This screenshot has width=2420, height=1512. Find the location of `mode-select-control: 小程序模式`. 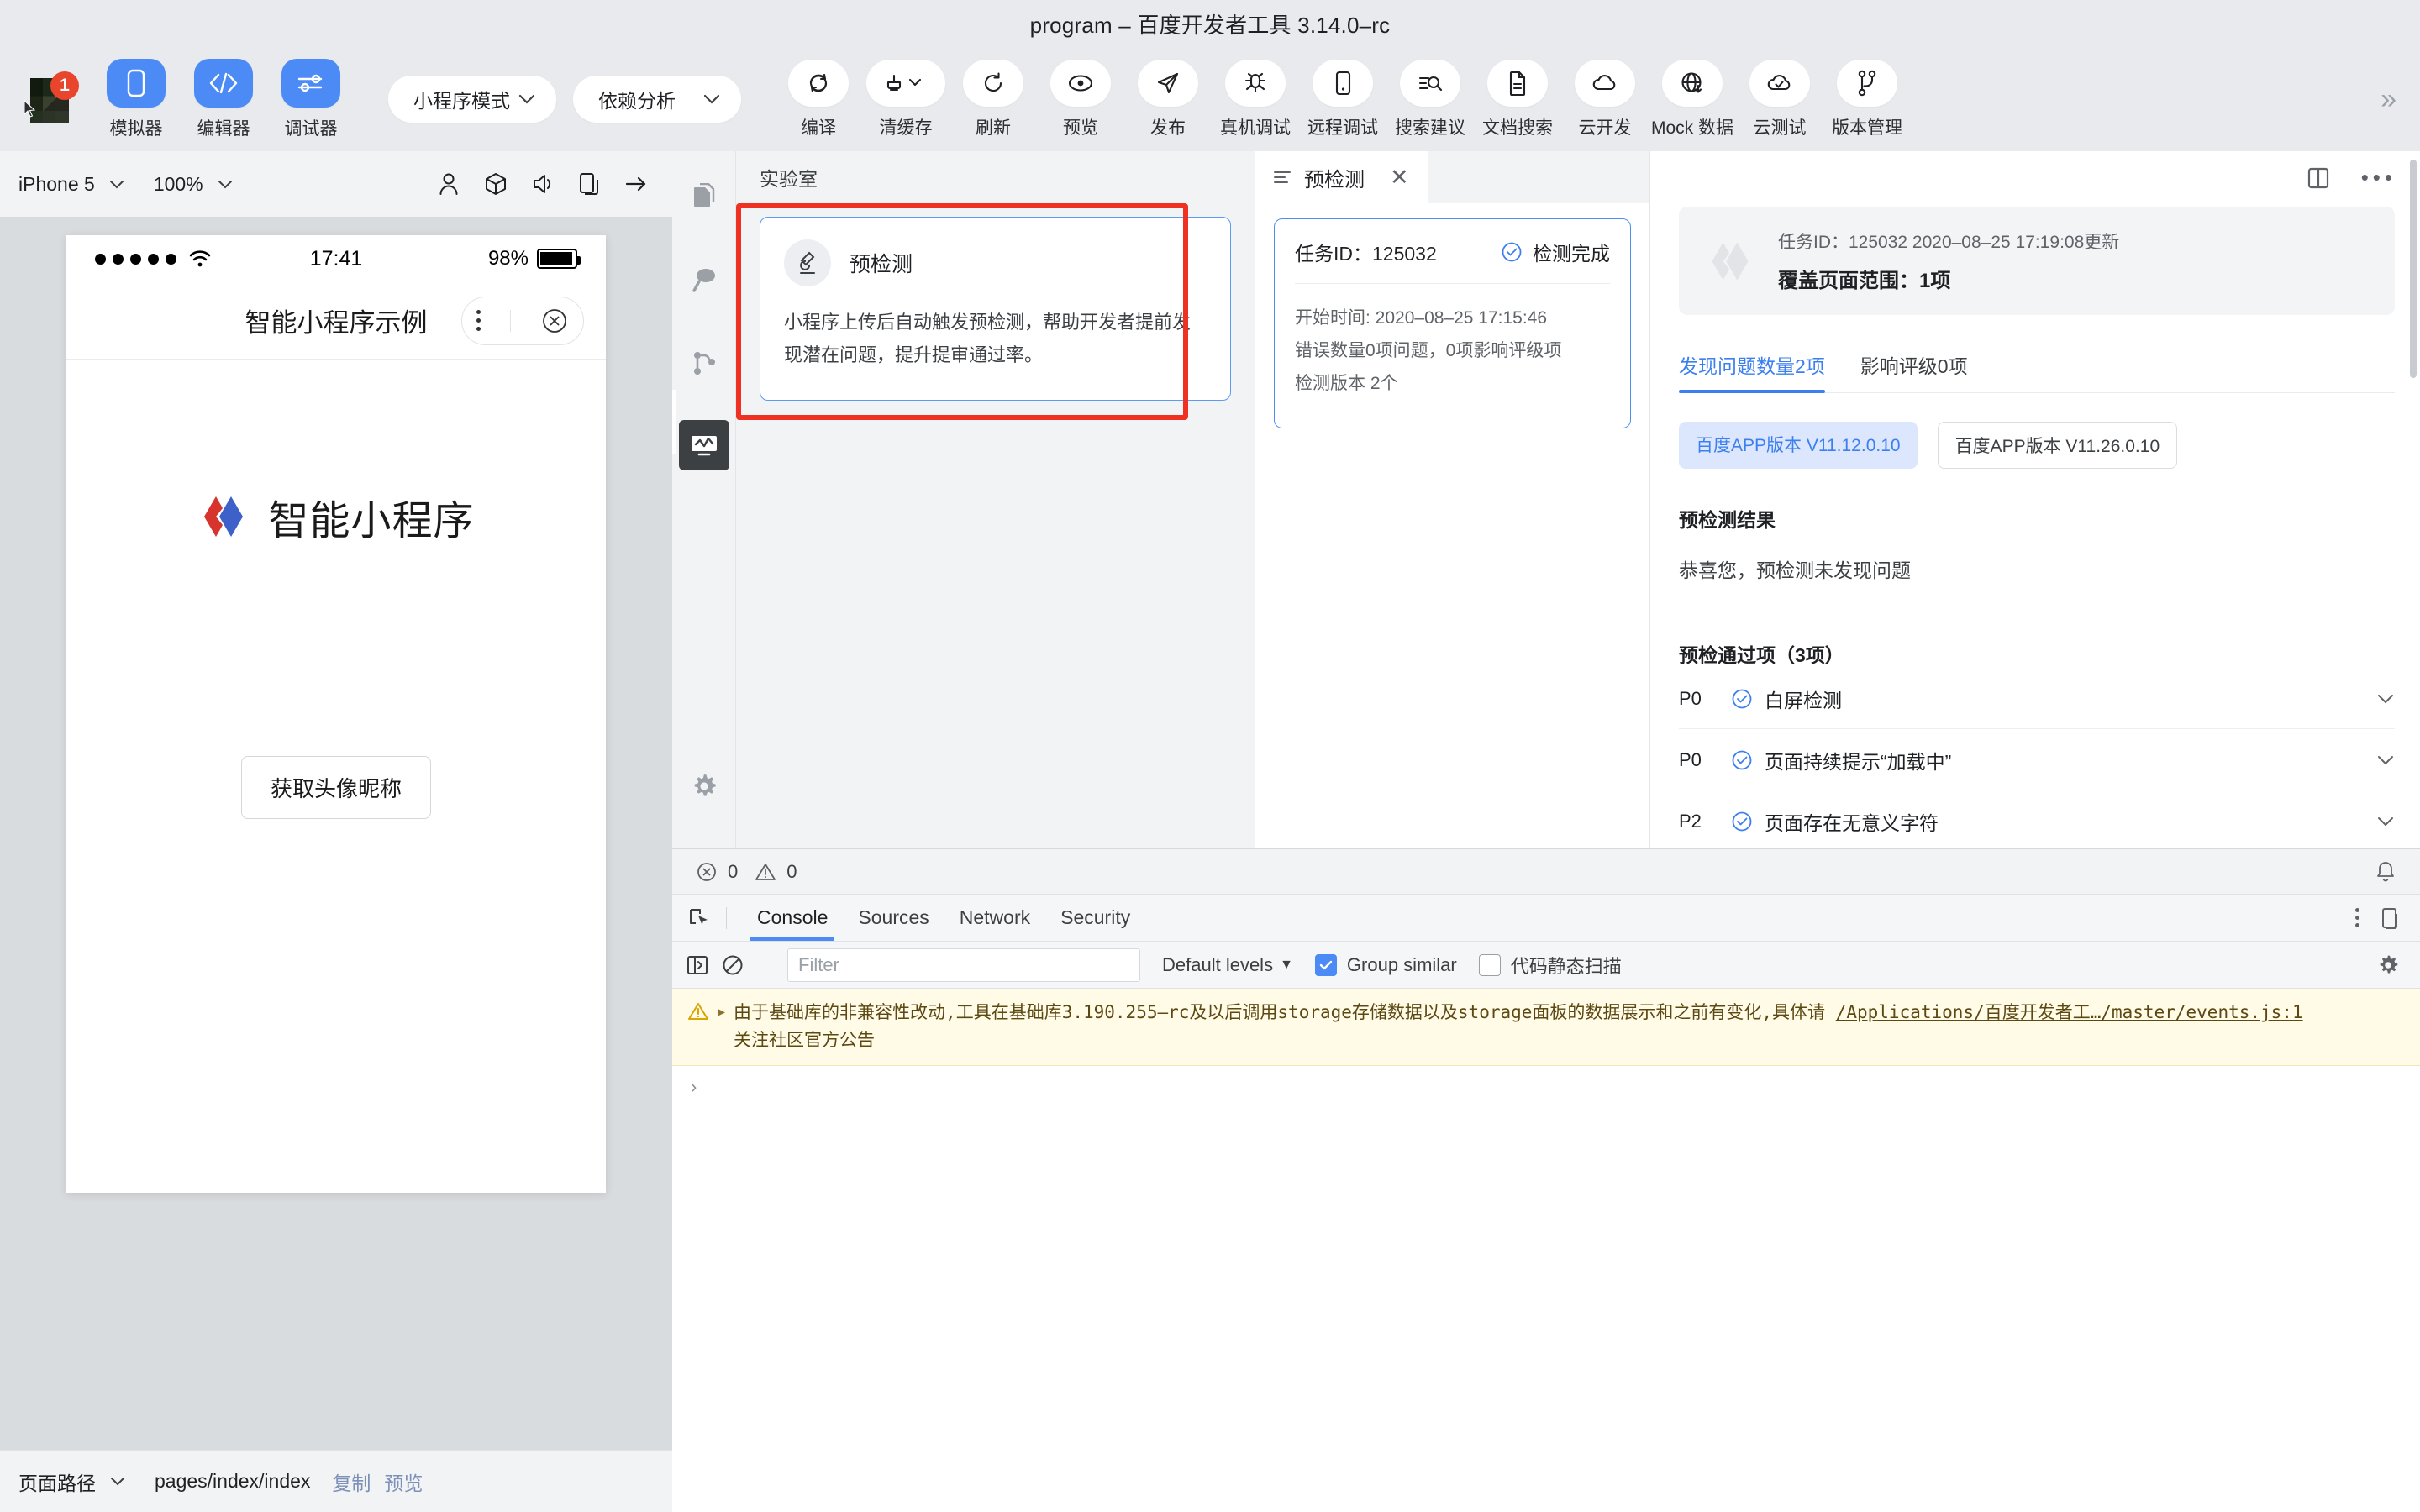

mode-select-control: 小程序模式 is located at coordinates (472, 99).